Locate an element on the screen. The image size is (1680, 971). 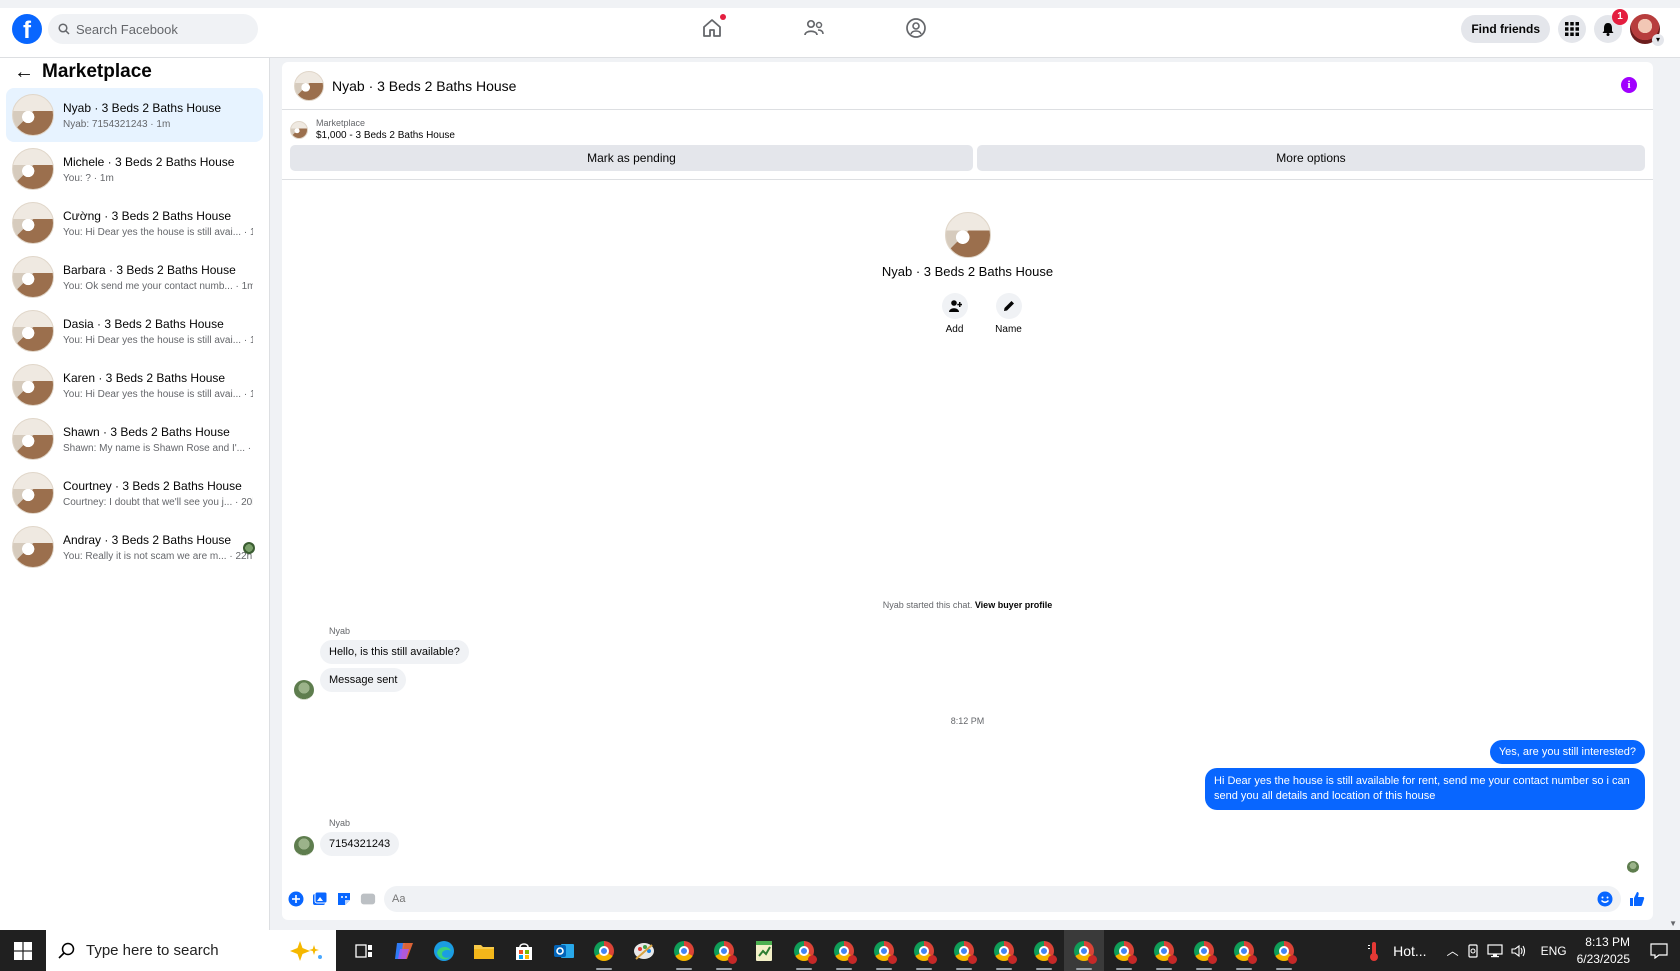
spreadsheet-app-icon is located at coordinates (764, 950).